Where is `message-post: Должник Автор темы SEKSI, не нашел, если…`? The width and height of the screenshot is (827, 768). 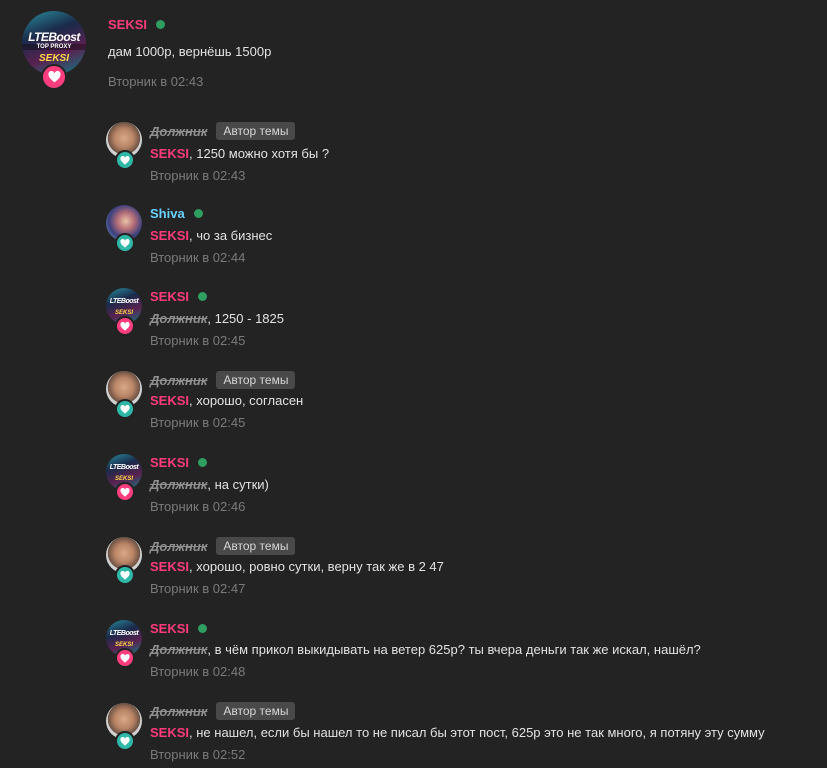
message-post: Должник Автор темы SEKSI, не нашел, если… is located at coordinates (413, 733).